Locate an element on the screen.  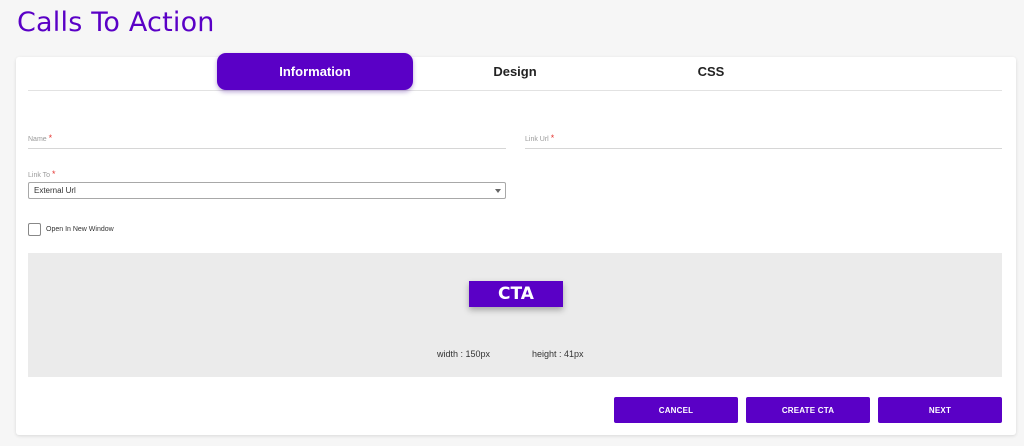
open-new-window-label: Open In New Window is located at coordinates (80, 229).